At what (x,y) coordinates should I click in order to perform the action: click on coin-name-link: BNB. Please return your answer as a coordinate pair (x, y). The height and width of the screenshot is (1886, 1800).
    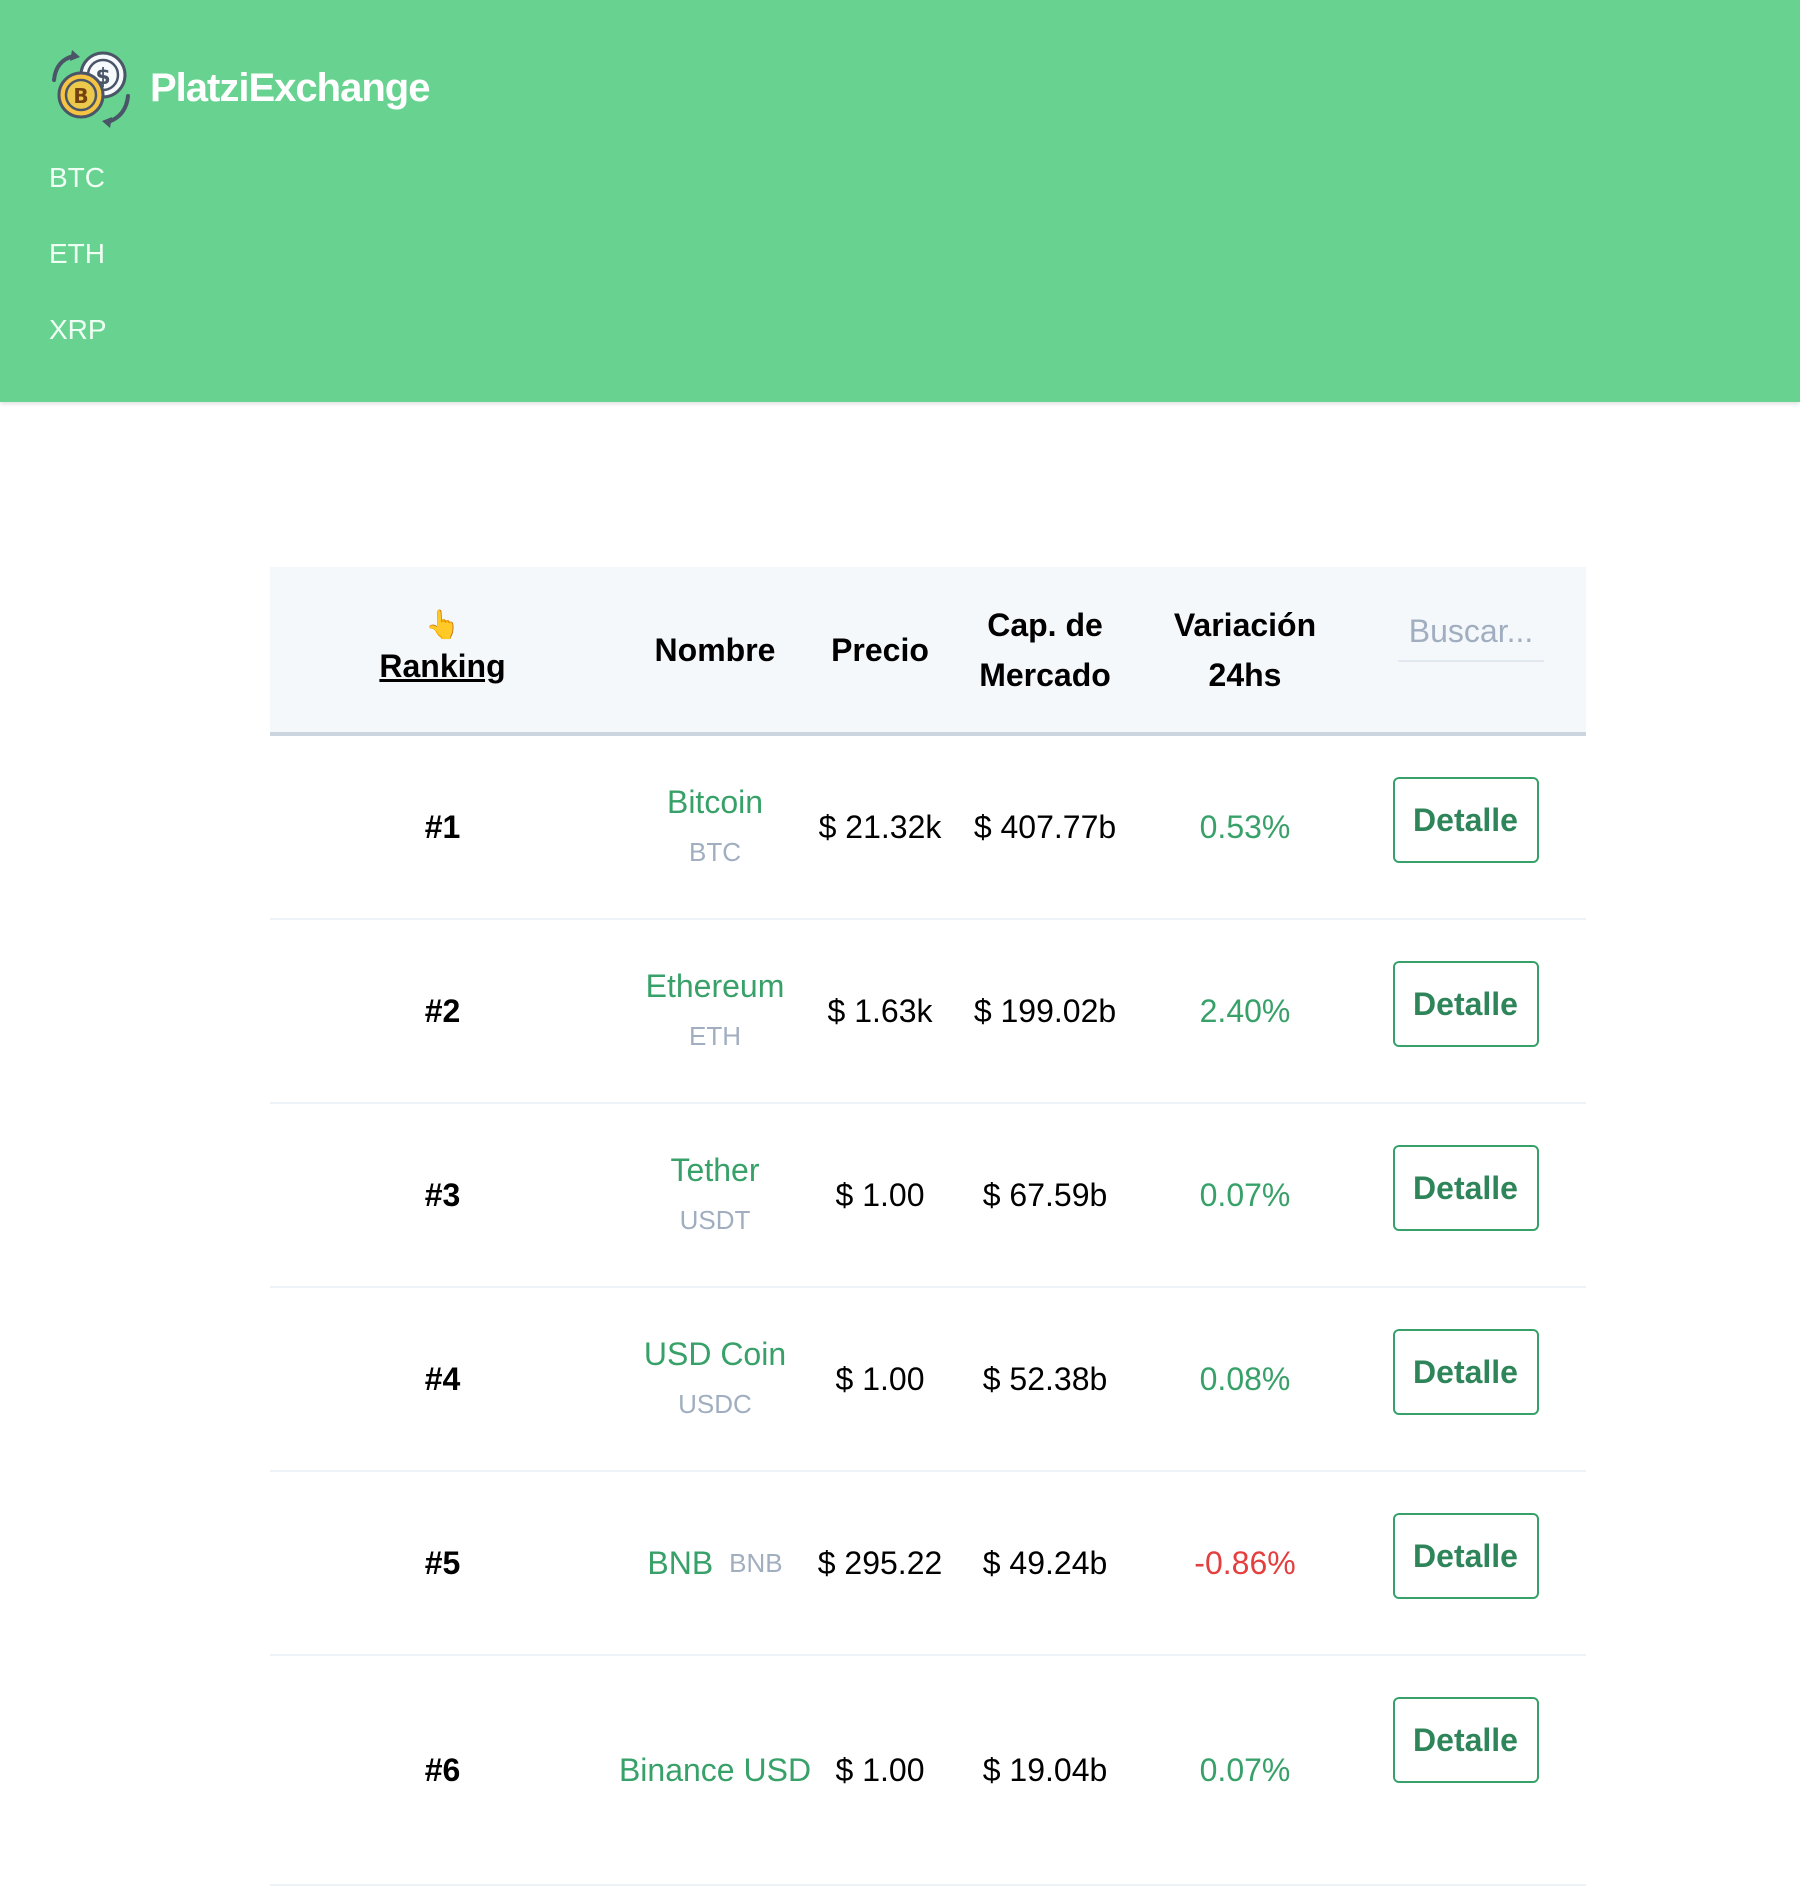
    Looking at the image, I should click on (680, 1563).